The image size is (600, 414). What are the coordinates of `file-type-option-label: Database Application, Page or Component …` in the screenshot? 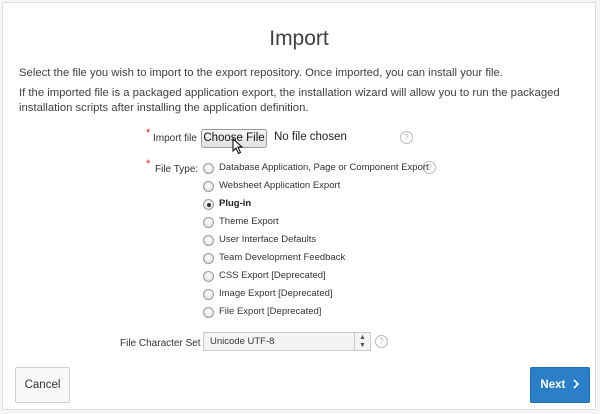 It's located at (324, 167).